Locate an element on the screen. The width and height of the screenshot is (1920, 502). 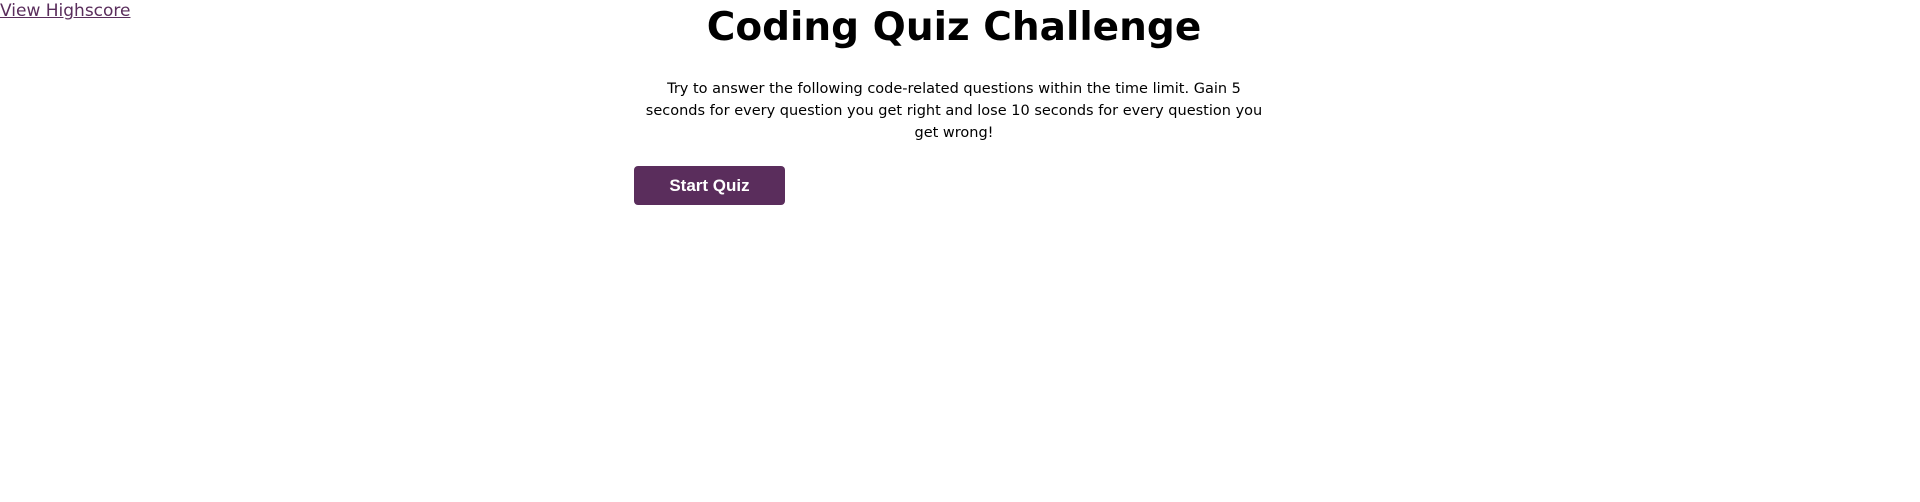
view-highscore-link: View Highscore is located at coordinates (65, 11).